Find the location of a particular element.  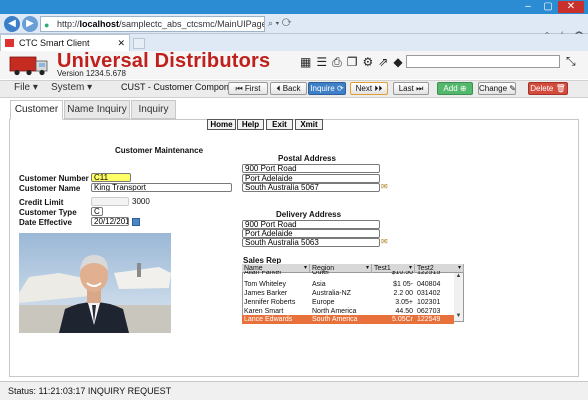

back-button: ⏴ Back is located at coordinates (288, 88).